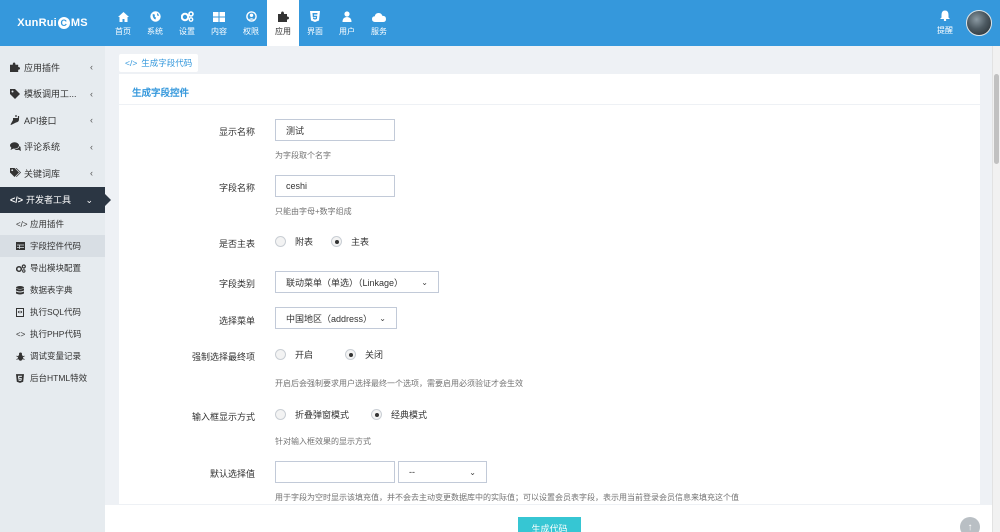 The image size is (1000, 532). I want to click on chevron-left-icon: ‹, so click(91, 173).